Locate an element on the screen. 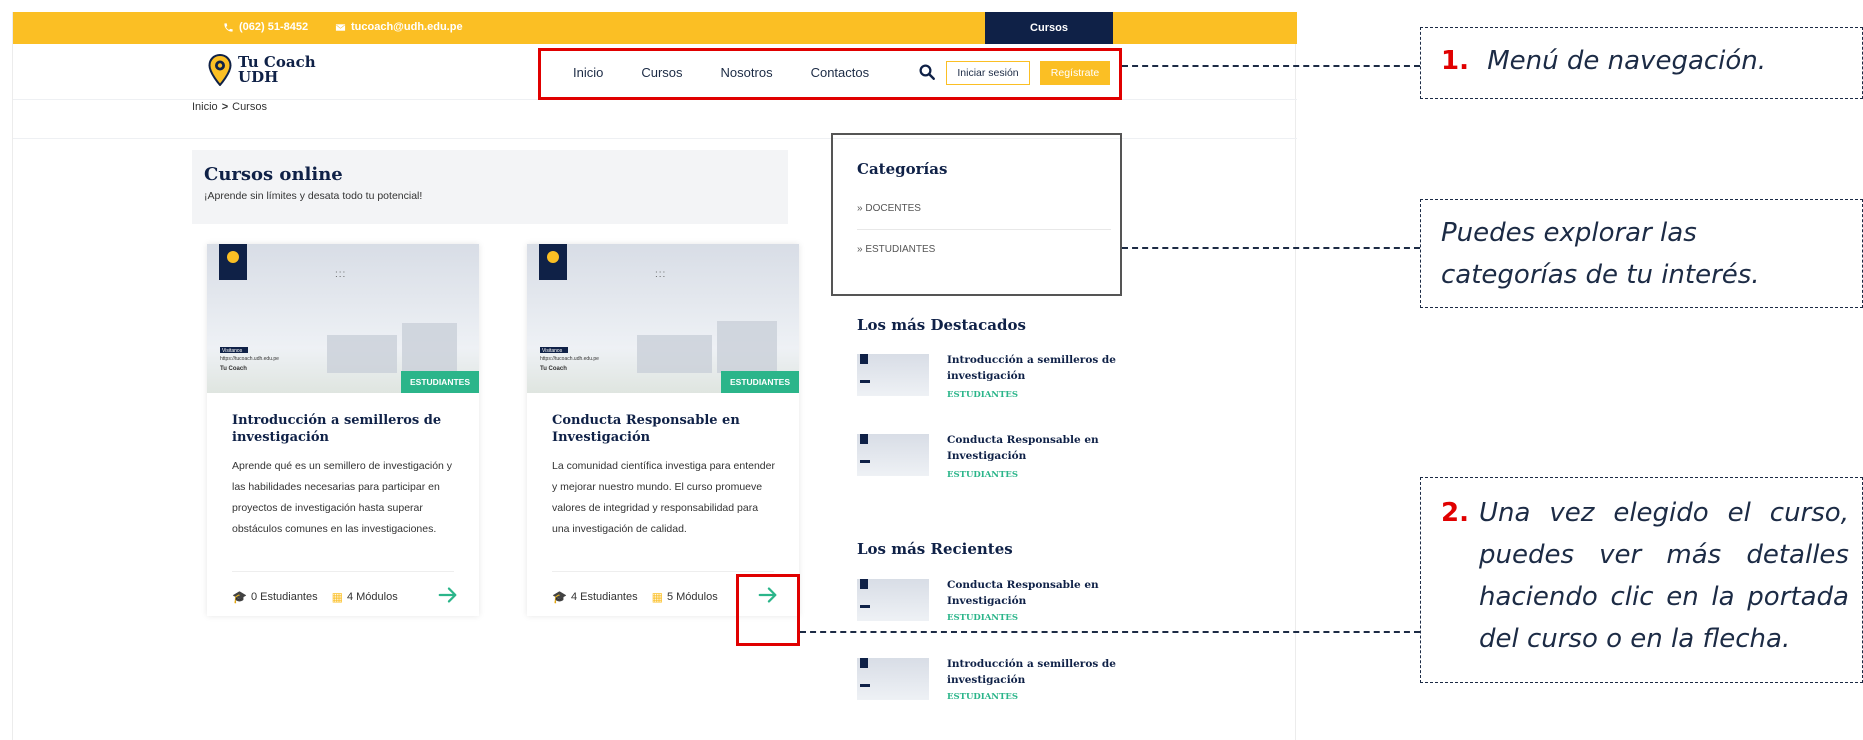 The width and height of the screenshot is (1863, 740). callout-1-leader is located at coordinates (1271, 66).